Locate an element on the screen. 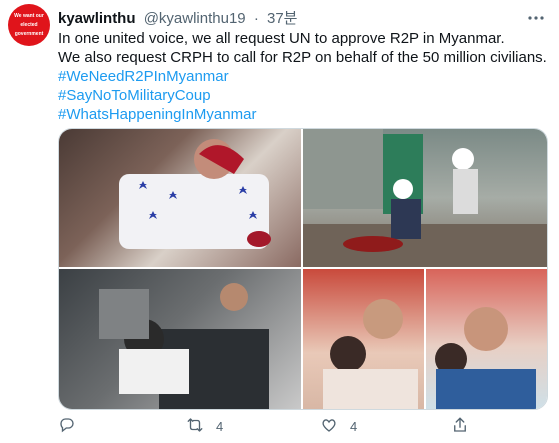 Image resolution: width=559 pixels, height=443 pixels. tweet-header: kyawlinthu @kyawlinthu19 · 37분 is located at coordinates (177, 17).